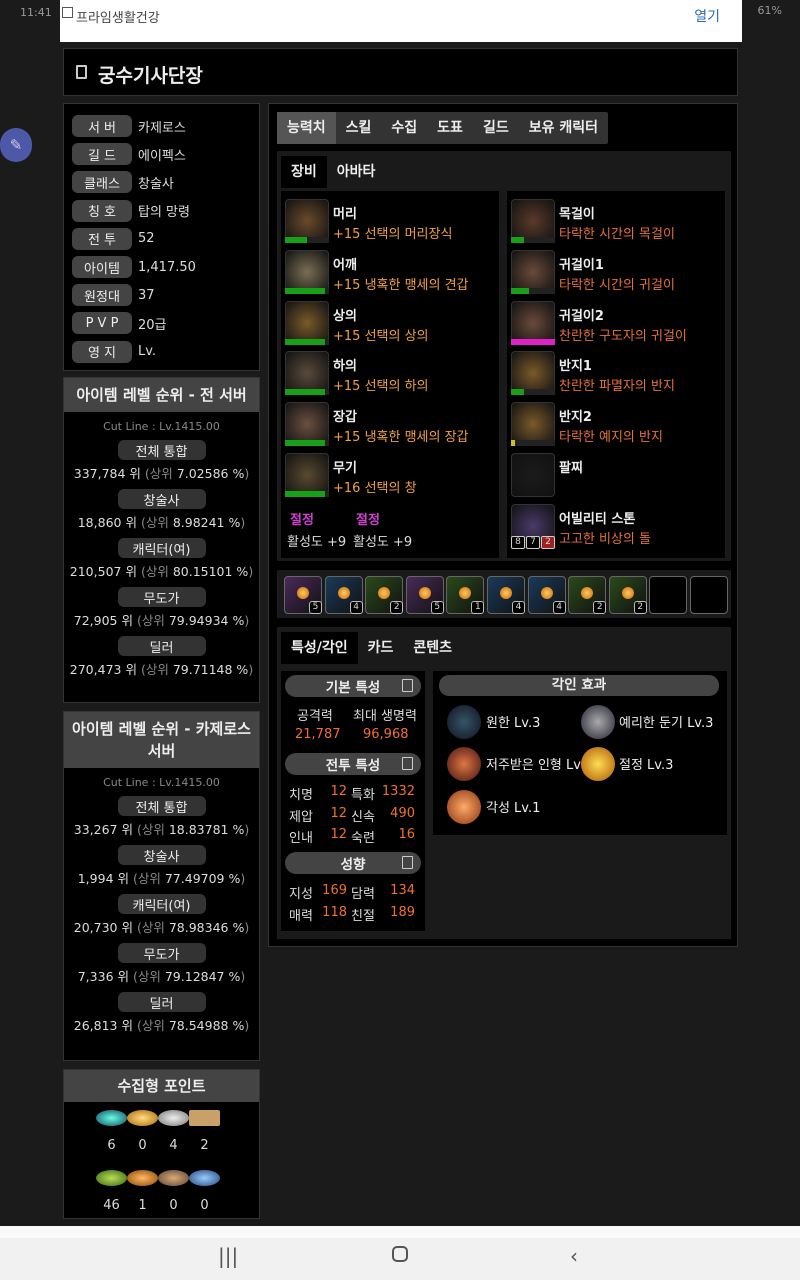 The image size is (800, 1280). What do you see at coordinates (496, 128) in the screenshot?
I see `tab-4: 길드` at bounding box center [496, 128].